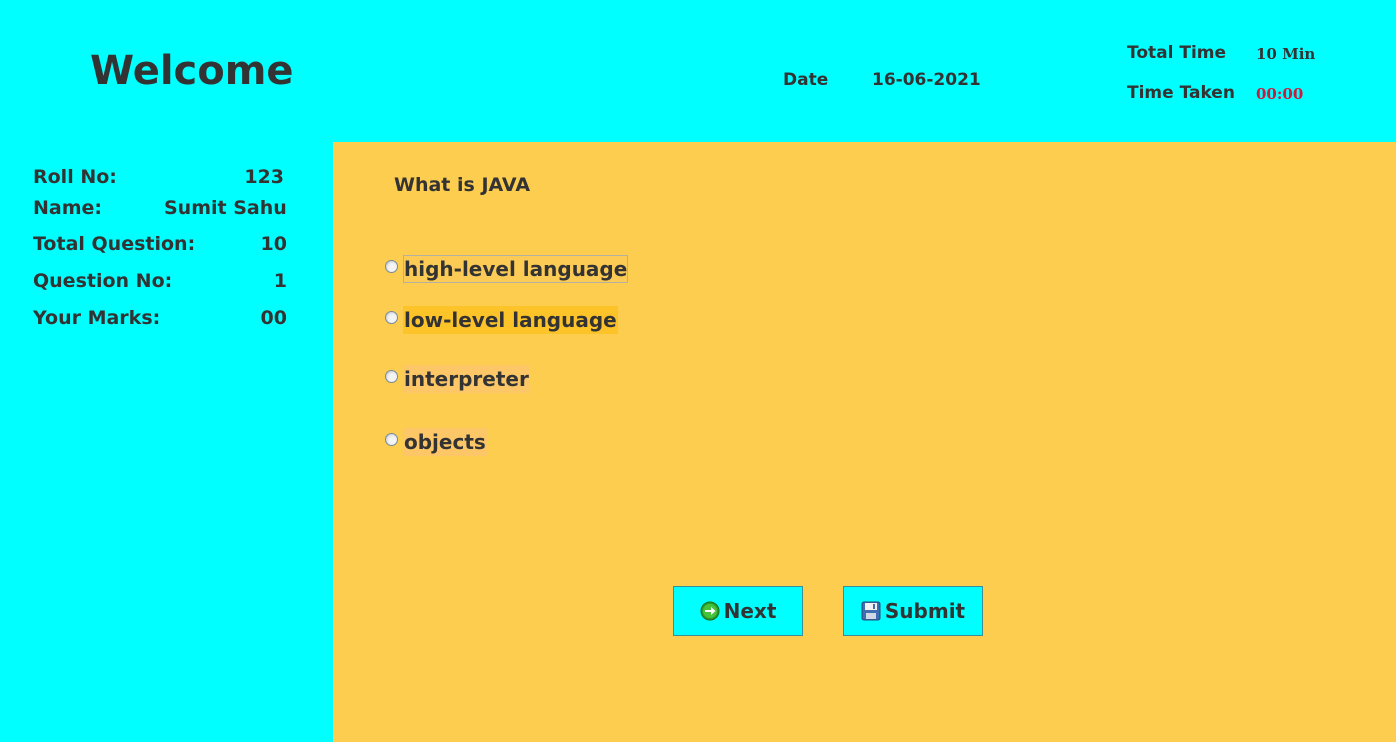 Image resolution: width=1396 pixels, height=742 pixels. What do you see at coordinates (1286, 54) in the screenshot?
I see `total-time-value: 10 Min` at bounding box center [1286, 54].